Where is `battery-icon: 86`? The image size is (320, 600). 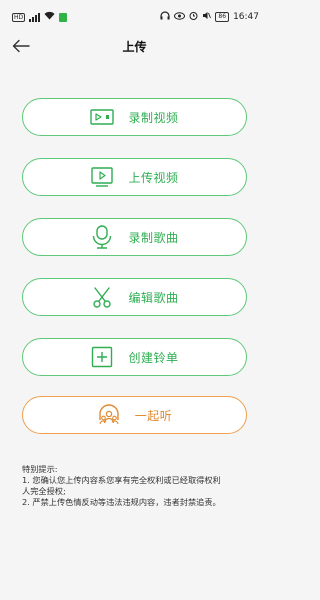 battery-icon: 86 is located at coordinates (222, 17).